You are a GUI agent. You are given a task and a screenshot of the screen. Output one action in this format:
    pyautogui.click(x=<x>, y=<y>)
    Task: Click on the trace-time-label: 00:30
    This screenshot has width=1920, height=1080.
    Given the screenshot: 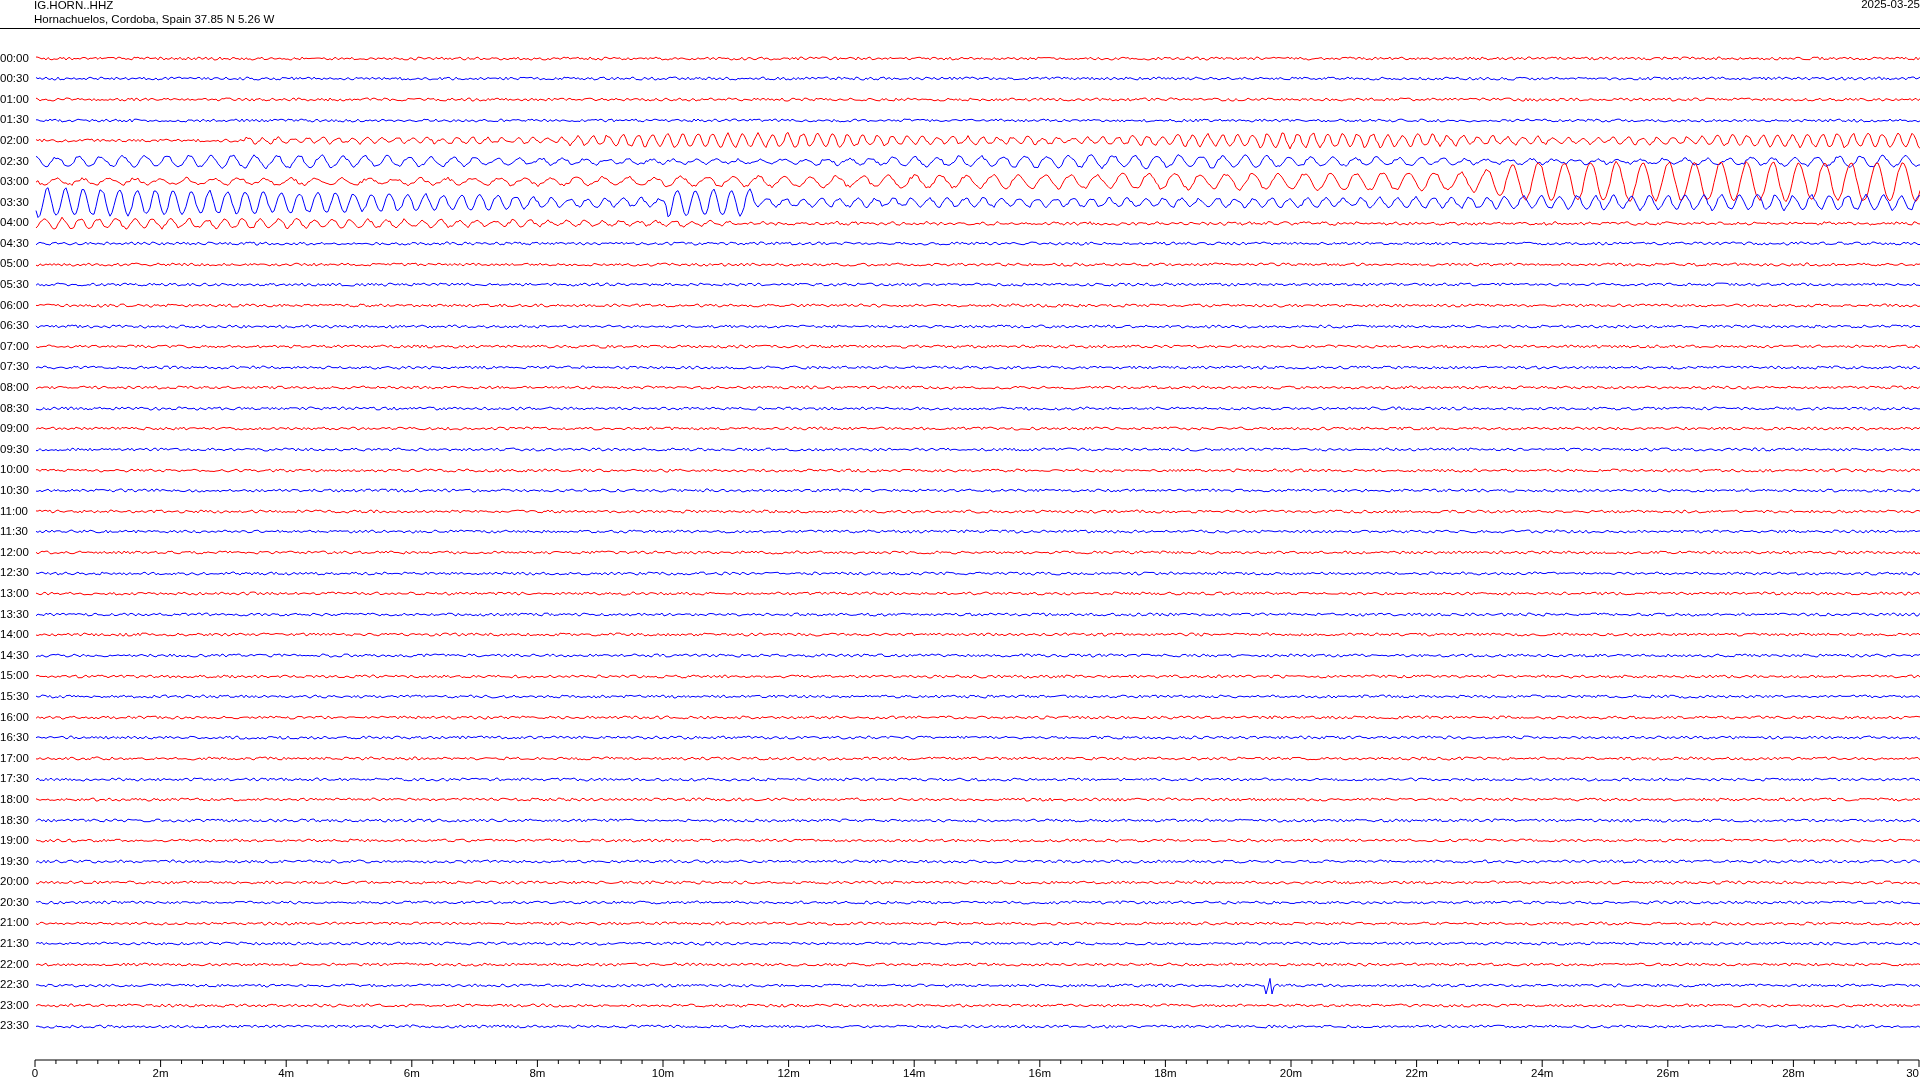 What is the action you would take?
    pyautogui.click(x=15, y=79)
    